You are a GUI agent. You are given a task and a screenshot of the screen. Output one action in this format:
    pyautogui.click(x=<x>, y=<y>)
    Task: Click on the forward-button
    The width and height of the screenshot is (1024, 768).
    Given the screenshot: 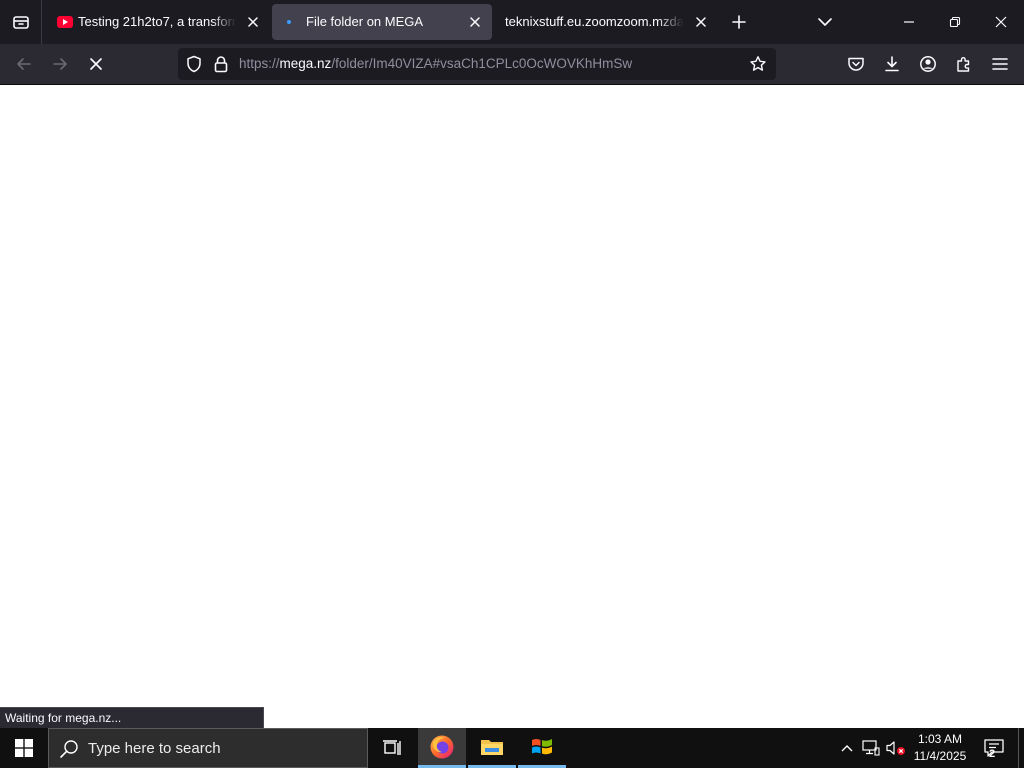 What is the action you would take?
    pyautogui.click(x=60, y=64)
    